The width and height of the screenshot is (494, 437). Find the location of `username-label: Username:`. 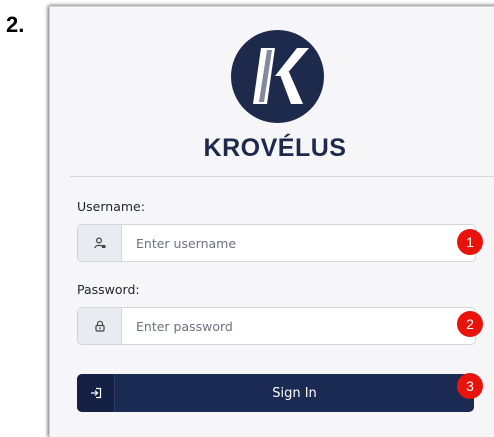

username-label: Username: is located at coordinates (111, 206).